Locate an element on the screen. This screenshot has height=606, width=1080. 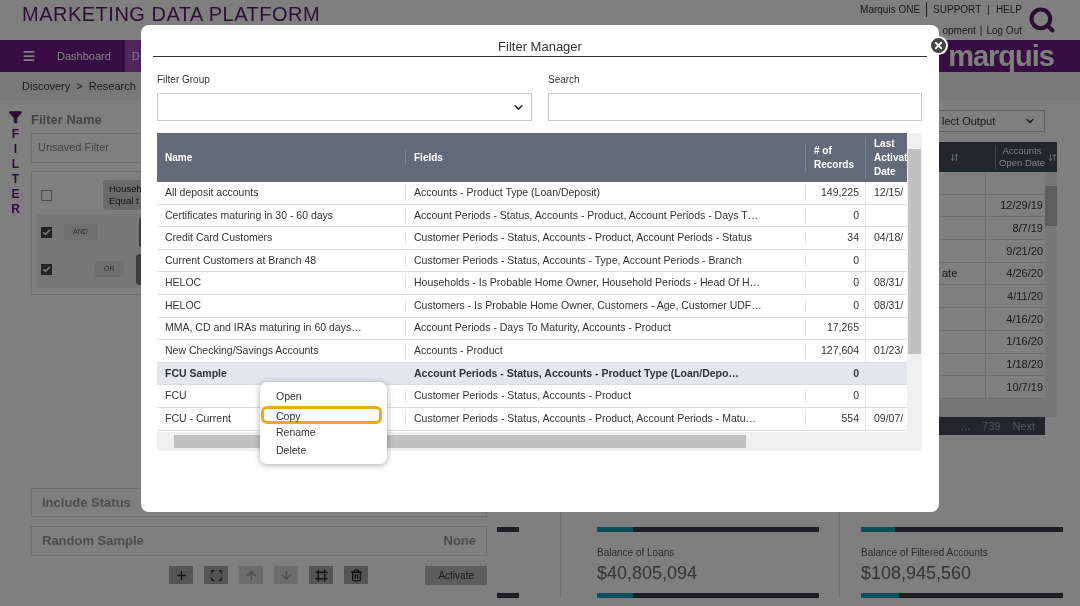
table-row: HELOC Households - Is Probable Home Owner, Household Periods - Head Of H… 0 08/31/ is located at coordinates (532, 283).